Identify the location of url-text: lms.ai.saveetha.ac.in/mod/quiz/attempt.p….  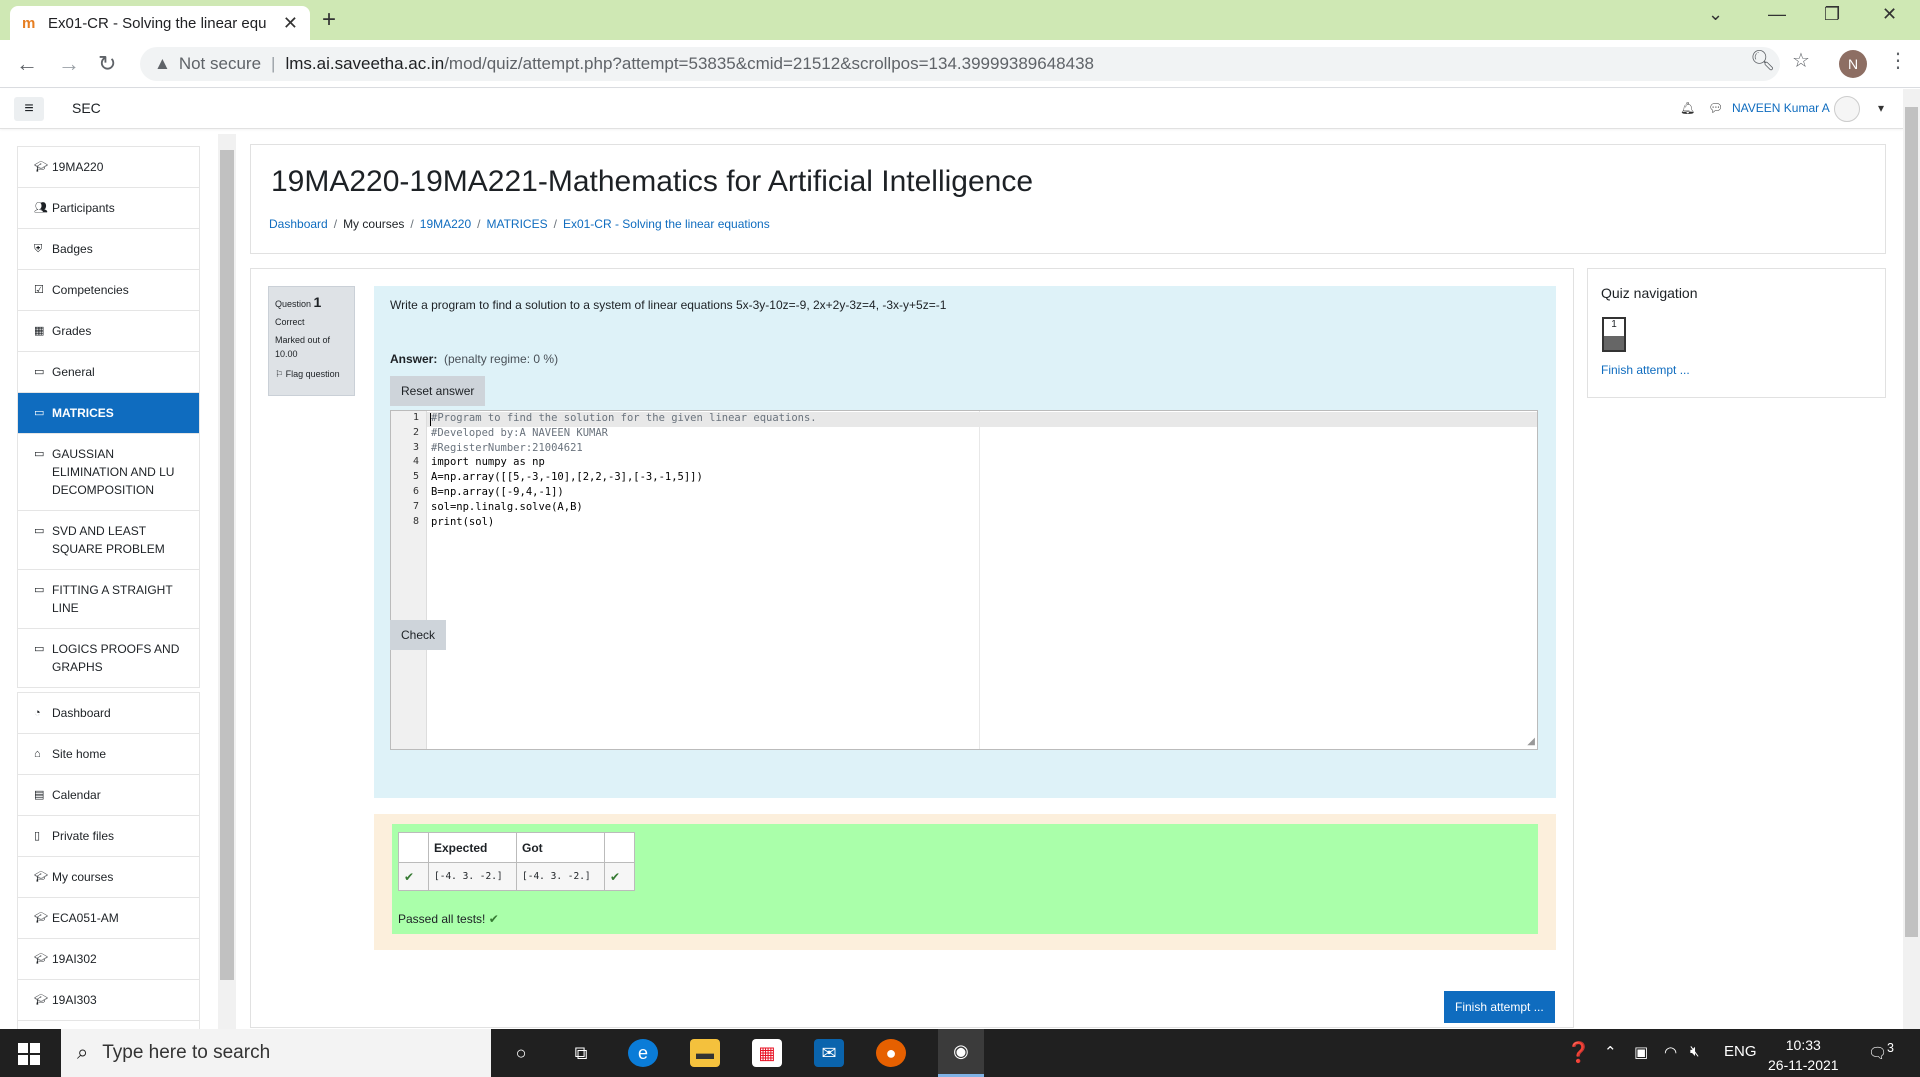
(689, 64).